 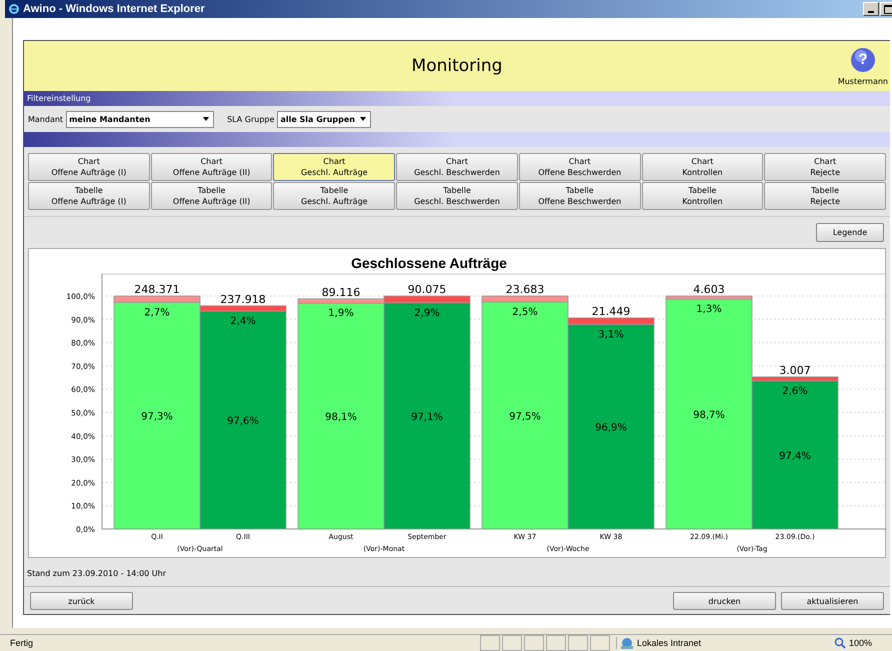 I want to click on bar-total-label: 4.603, so click(x=709, y=289).